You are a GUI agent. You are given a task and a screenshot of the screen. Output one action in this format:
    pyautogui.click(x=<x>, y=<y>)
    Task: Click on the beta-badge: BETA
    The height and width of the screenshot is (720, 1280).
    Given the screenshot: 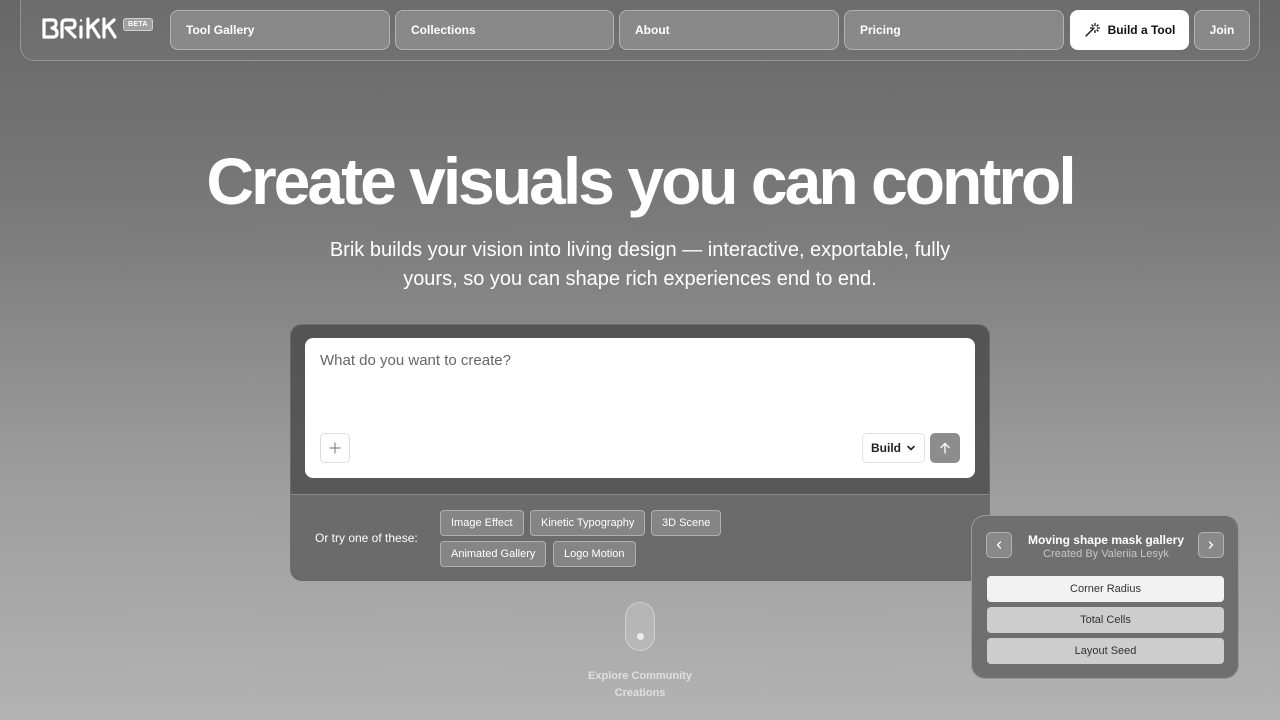 What is the action you would take?
    pyautogui.click(x=138, y=24)
    